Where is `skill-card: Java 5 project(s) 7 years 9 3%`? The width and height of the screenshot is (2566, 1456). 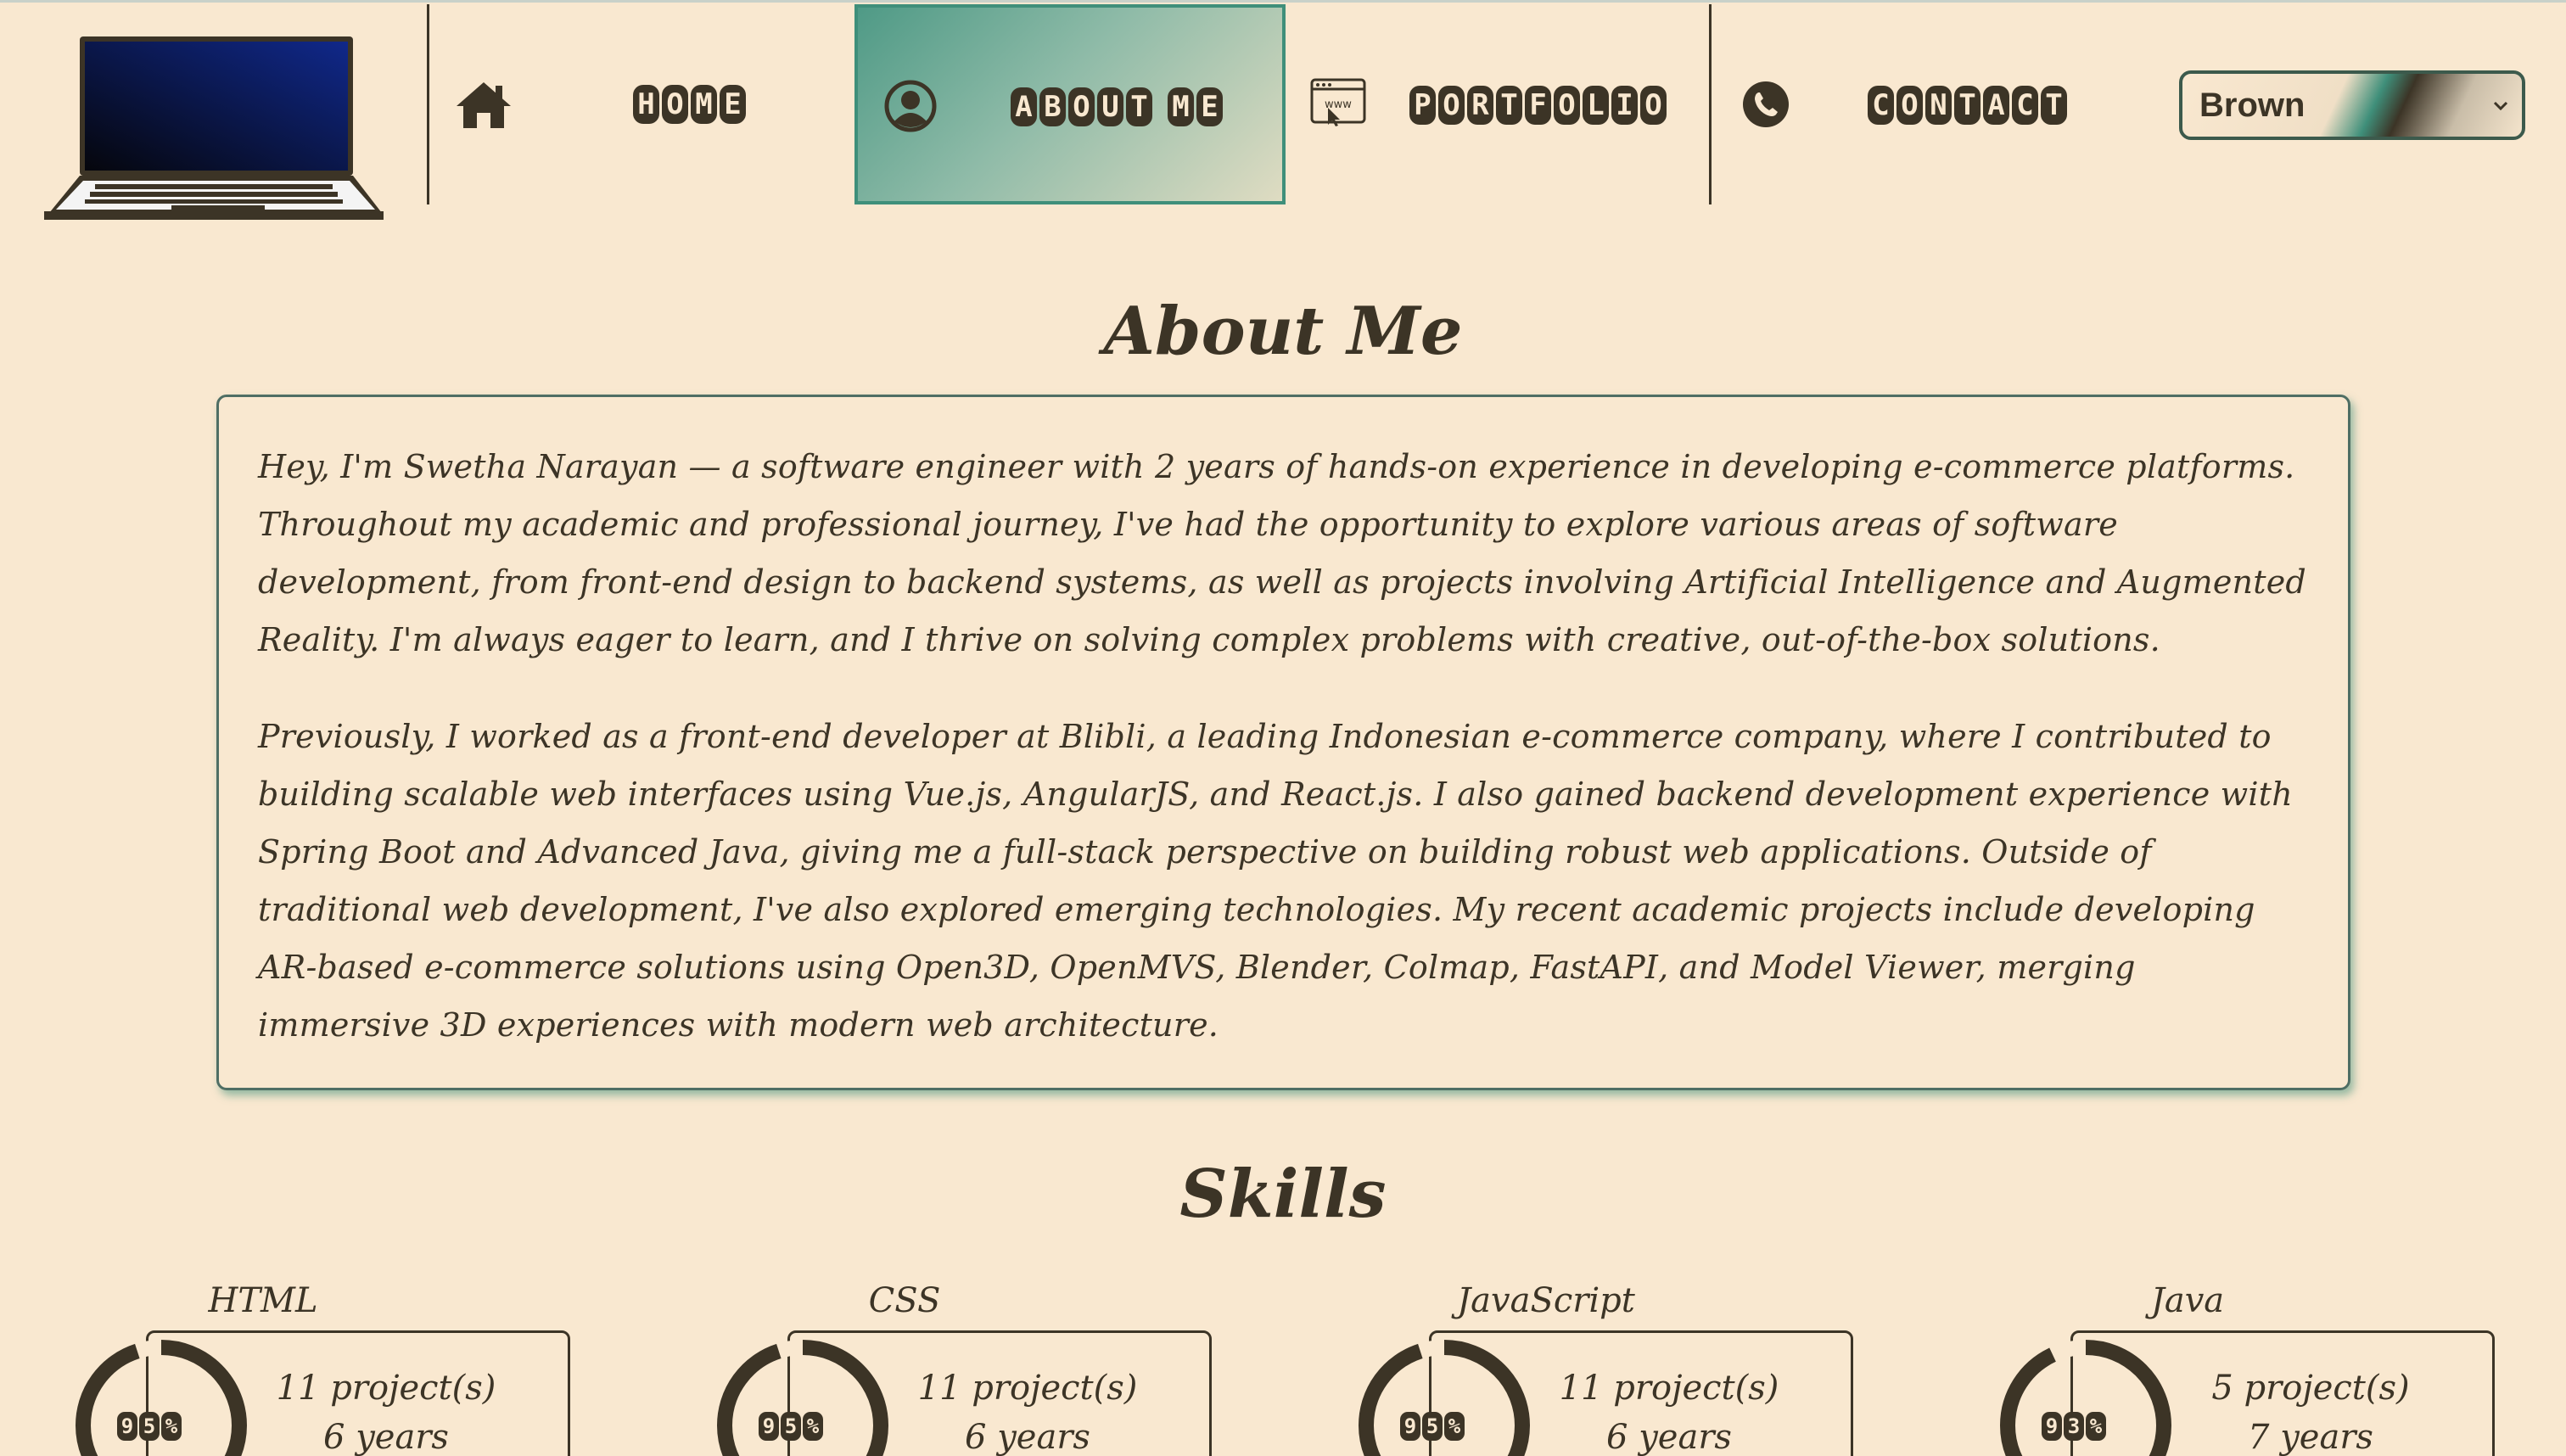 skill-card: Java 5 project(s) 7 years 9 3% is located at coordinates (2255, 1364).